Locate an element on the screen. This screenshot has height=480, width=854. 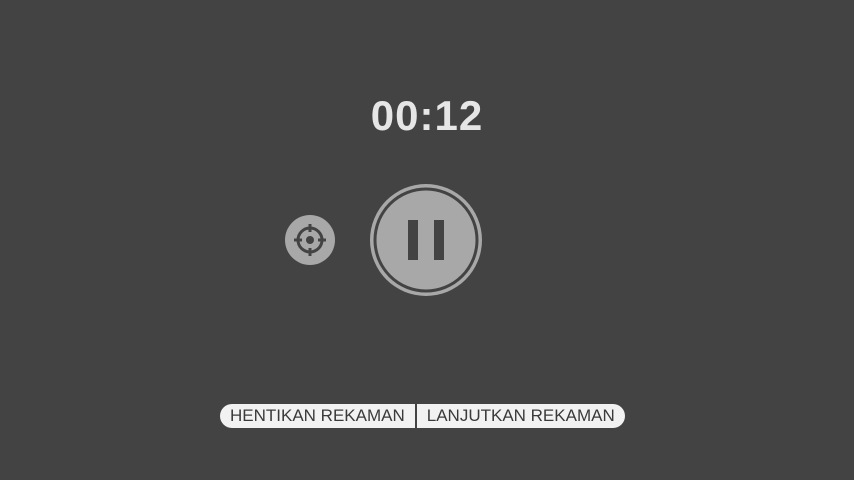
recording-timer: 00:12 is located at coordinates (427, 115).